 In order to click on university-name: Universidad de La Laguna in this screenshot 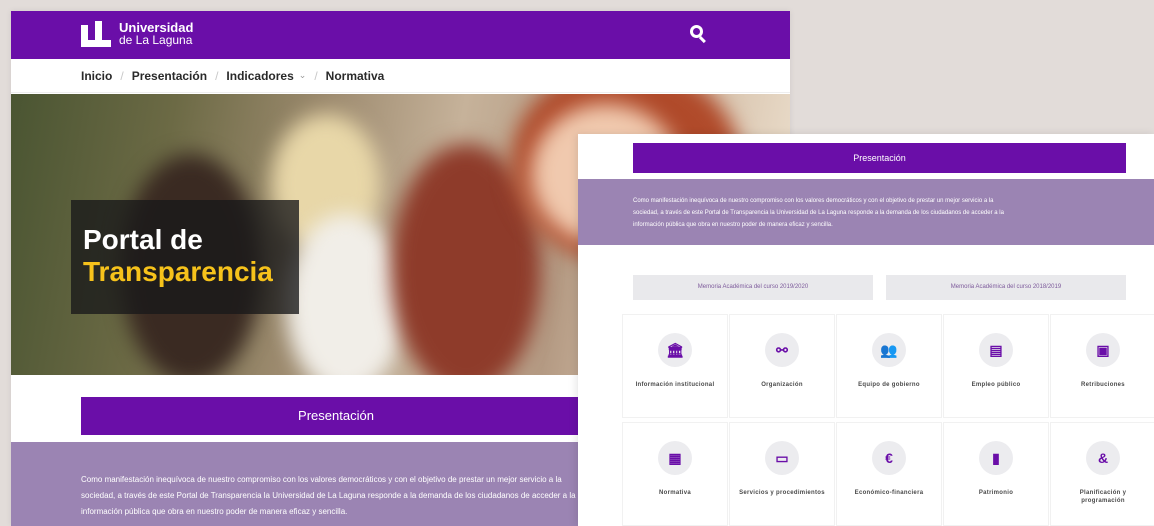, I will do `click(156, 34)`.